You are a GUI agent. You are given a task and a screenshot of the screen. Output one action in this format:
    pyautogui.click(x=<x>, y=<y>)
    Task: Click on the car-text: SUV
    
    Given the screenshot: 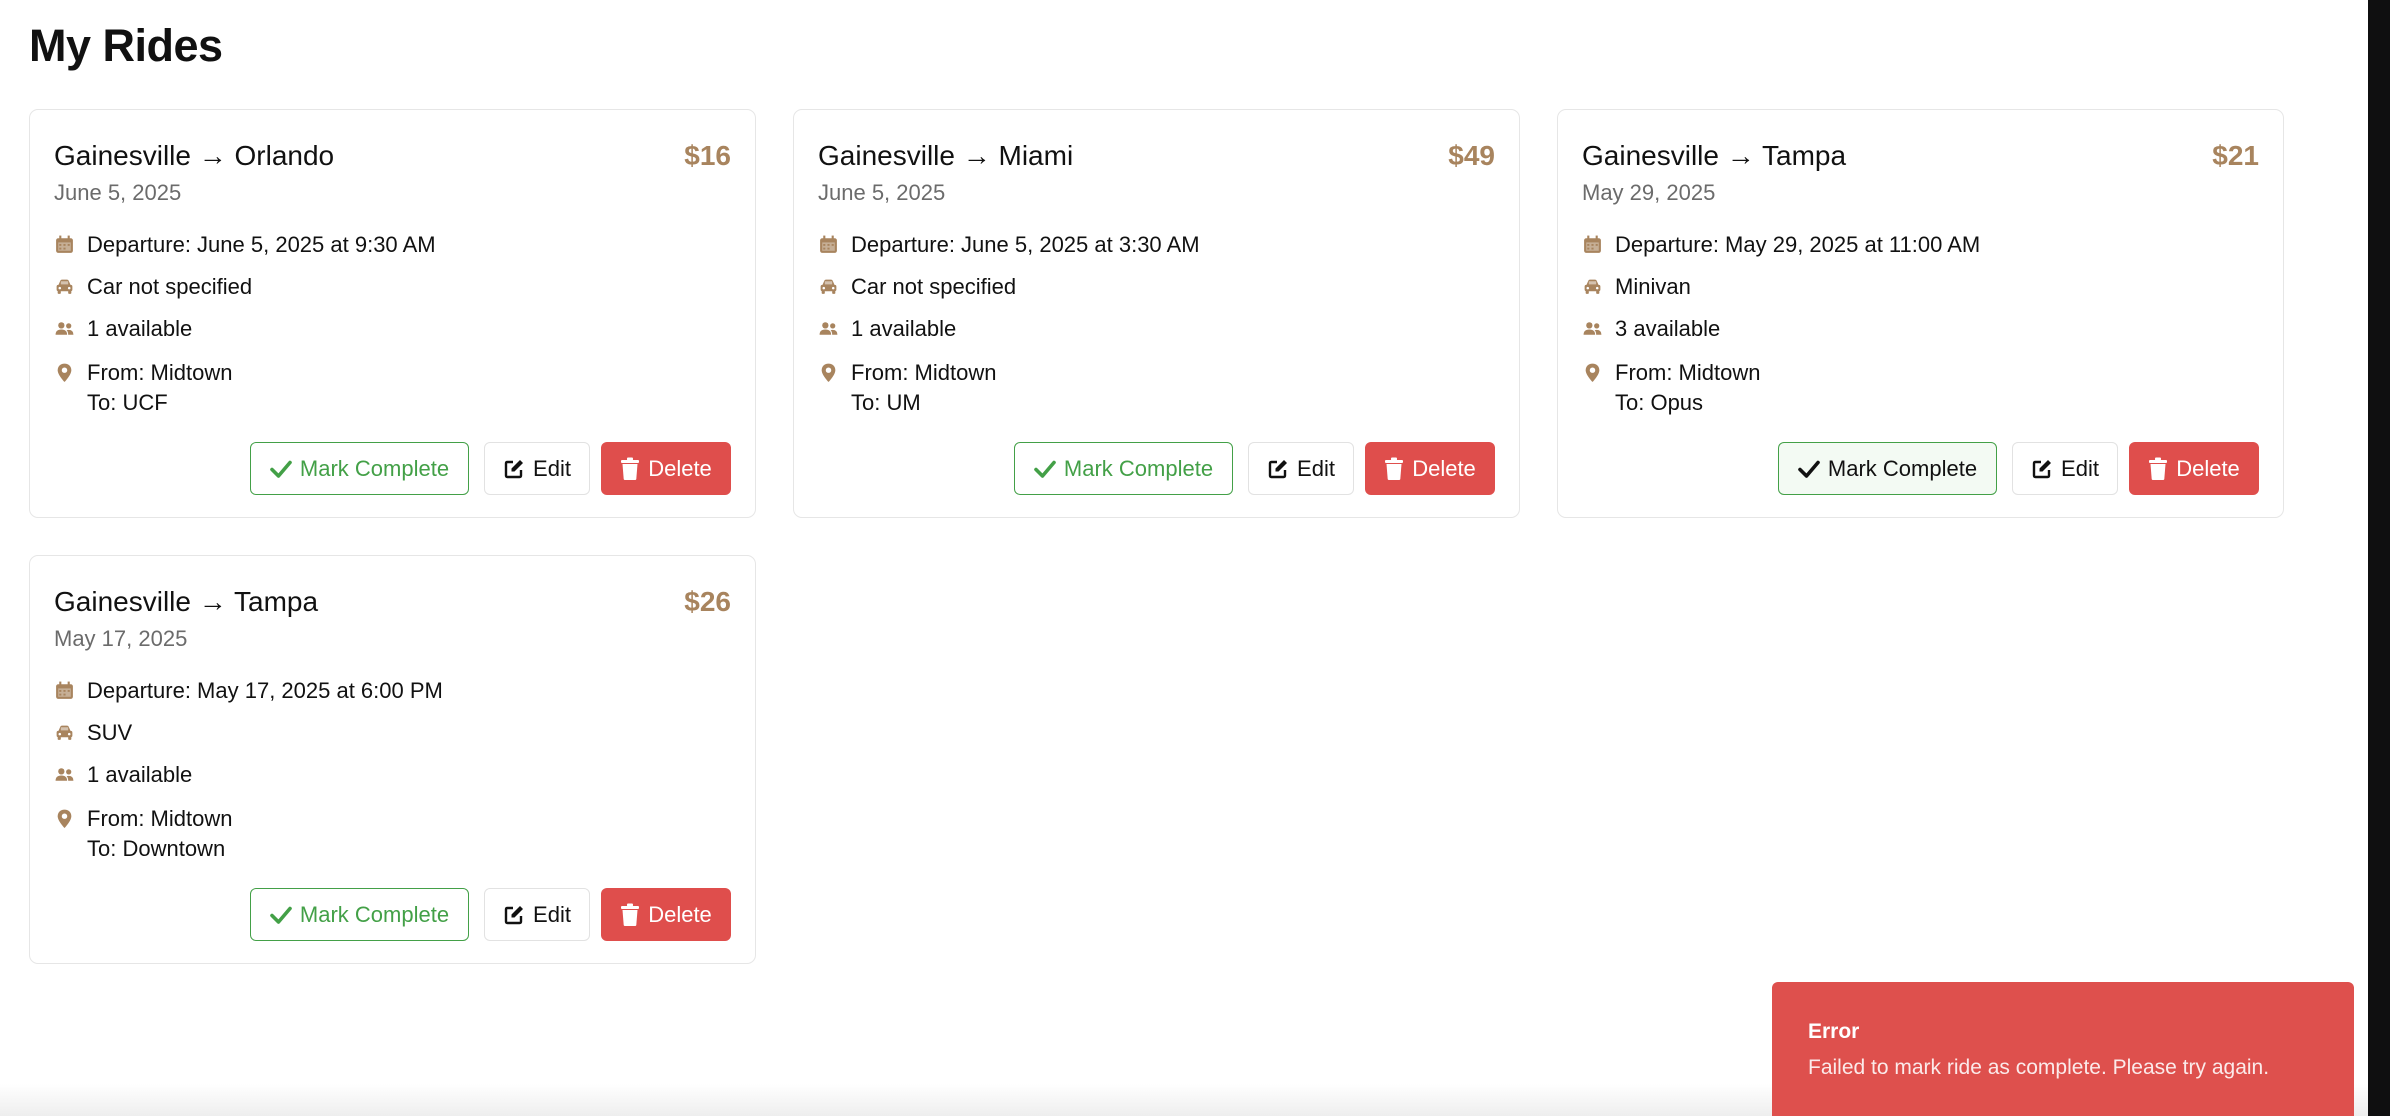 What is the action you would take?
    pyautogui.click(x=110, y=732)
    